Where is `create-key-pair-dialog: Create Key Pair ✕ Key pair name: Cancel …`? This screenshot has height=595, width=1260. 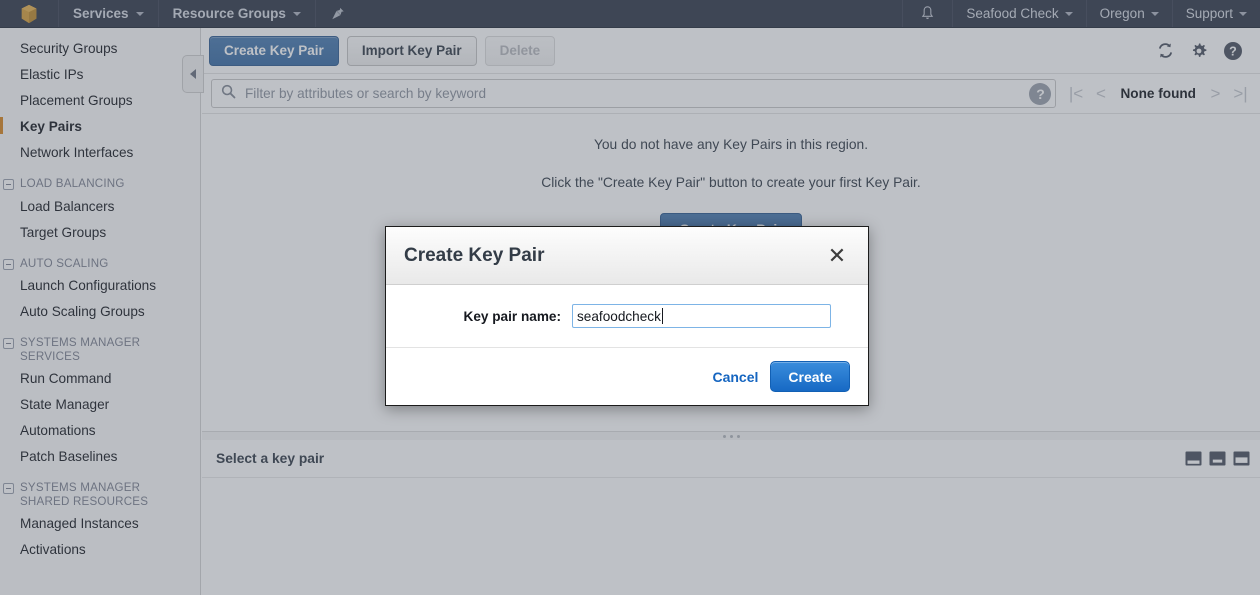 create-key-pair-dialog: Create Key Pair ✕ Key pair name: Cancel … is located at coordinates (627, 316).